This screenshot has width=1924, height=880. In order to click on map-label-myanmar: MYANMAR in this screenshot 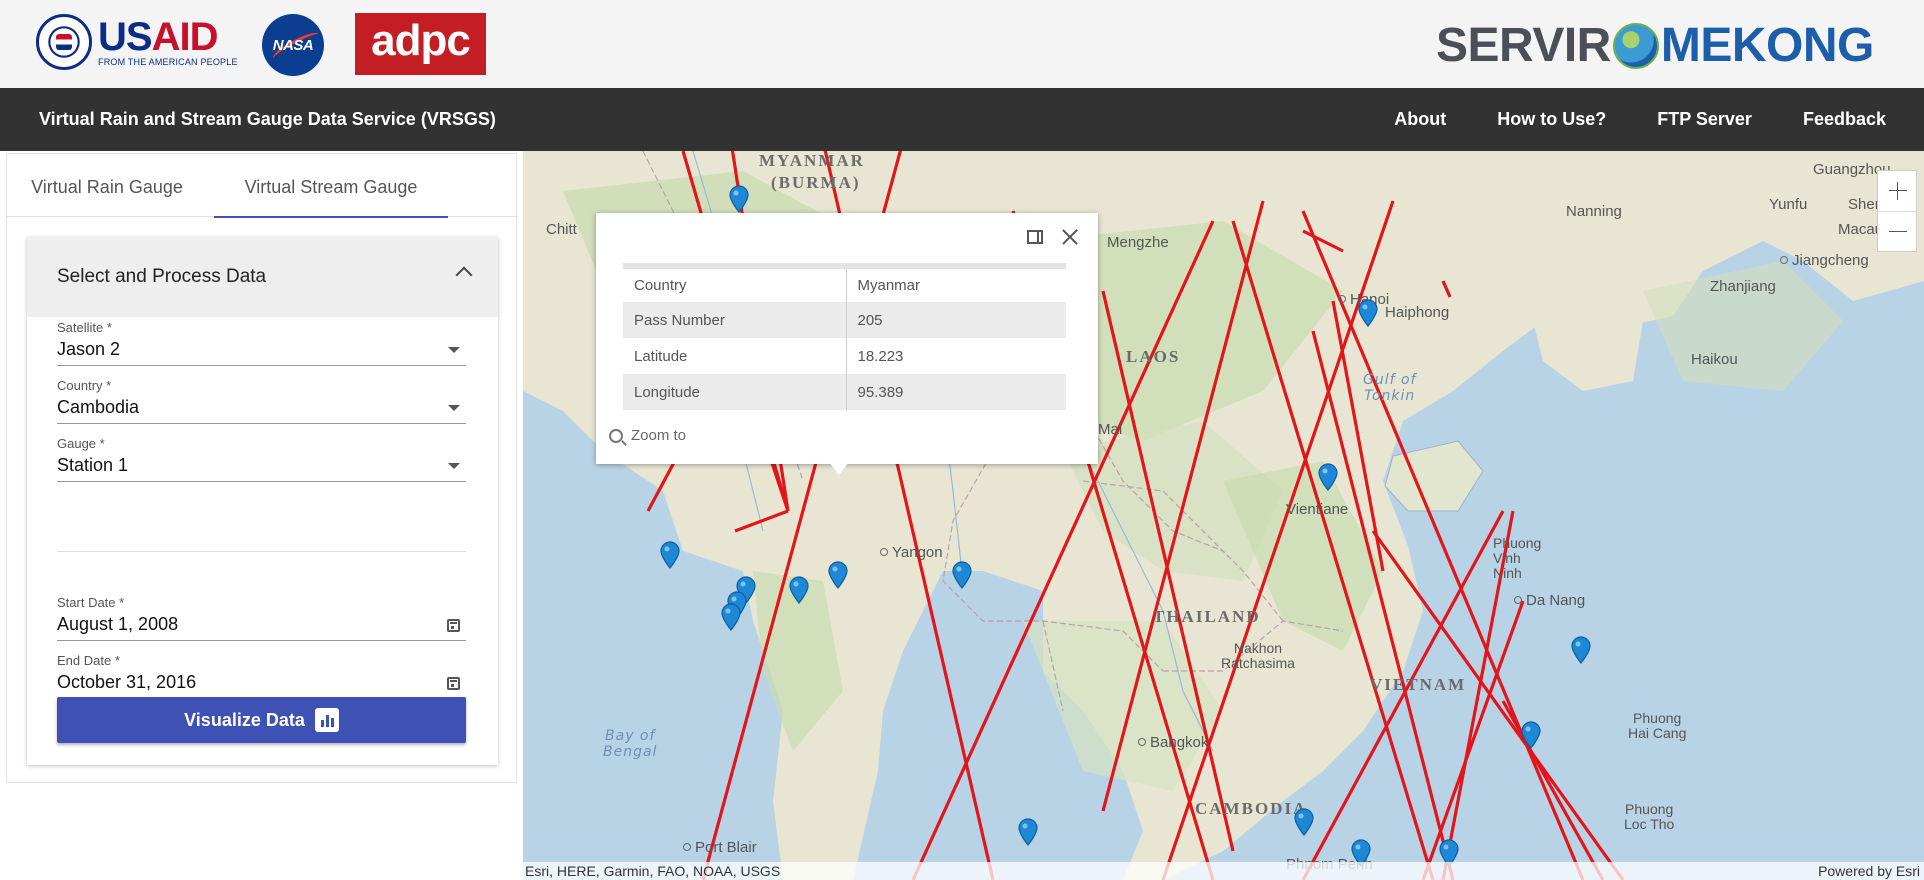, I will do `click(812, 160)`.